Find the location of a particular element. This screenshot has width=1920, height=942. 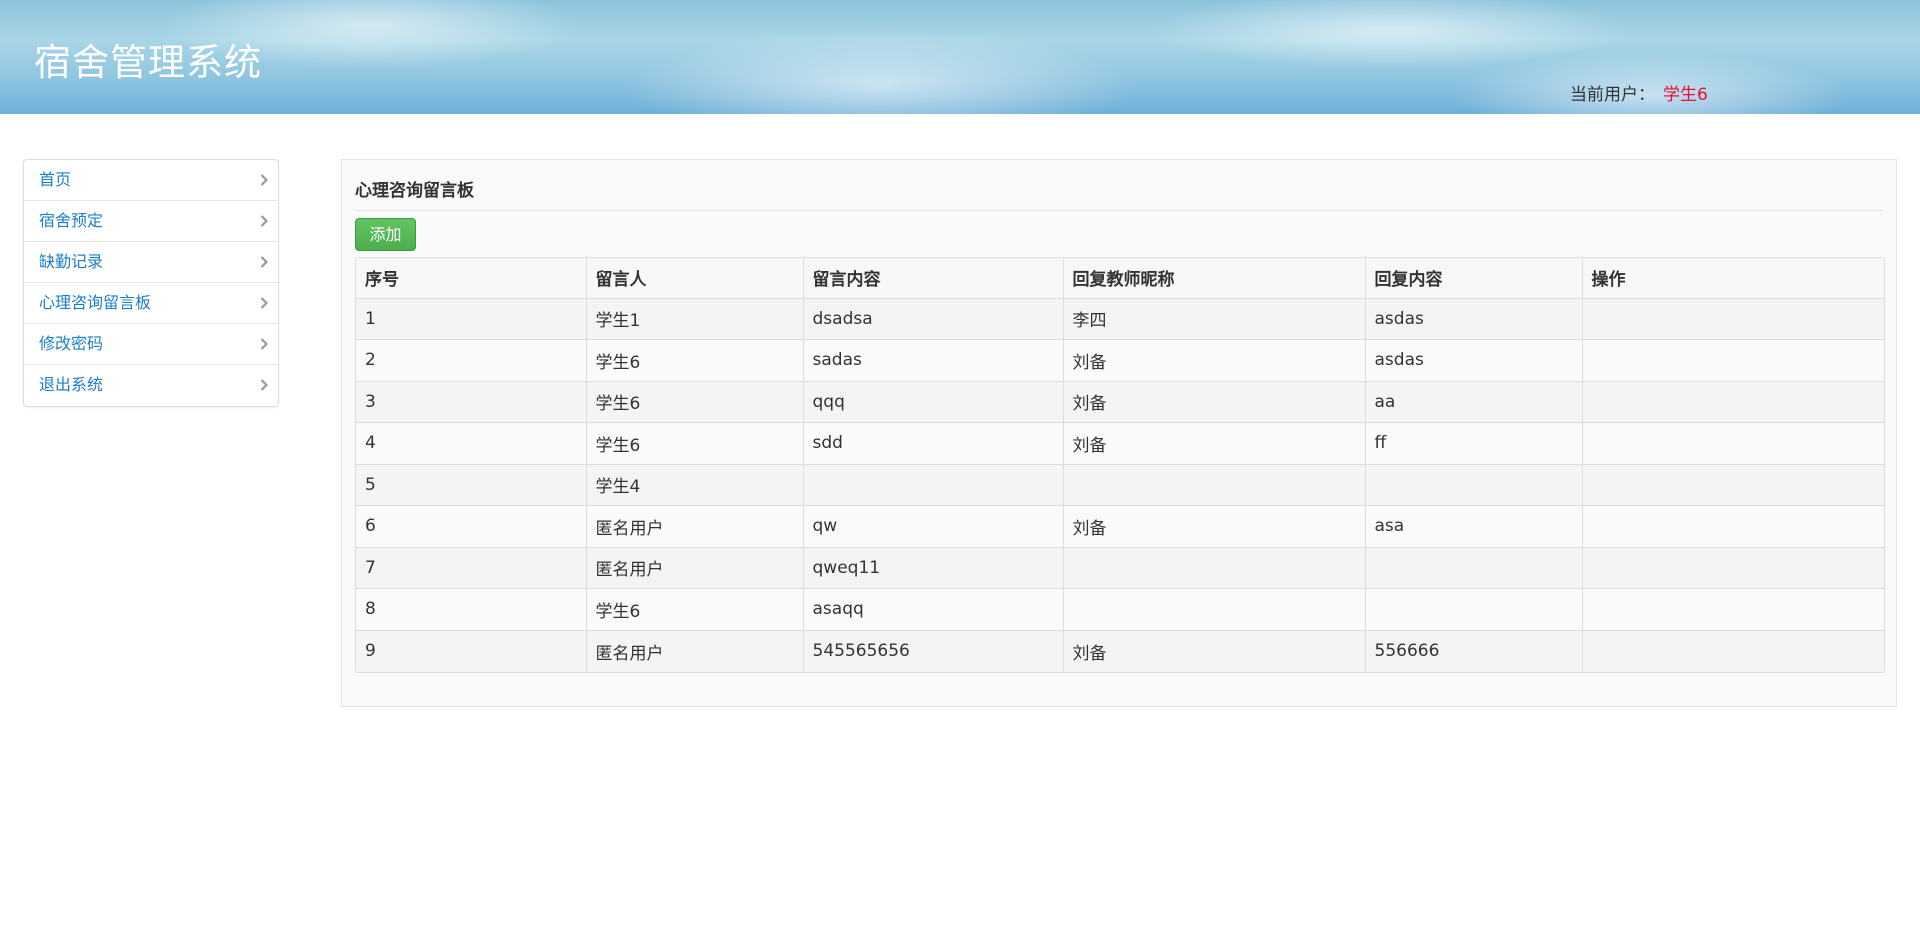

table-row: 2 学生6 sadas 刘备 asdas is located at coordinates (1120, 360).